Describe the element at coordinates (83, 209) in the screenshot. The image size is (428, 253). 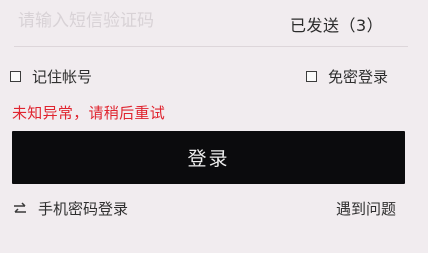
I see `switch-login-label: 手机密码登录` at that location.